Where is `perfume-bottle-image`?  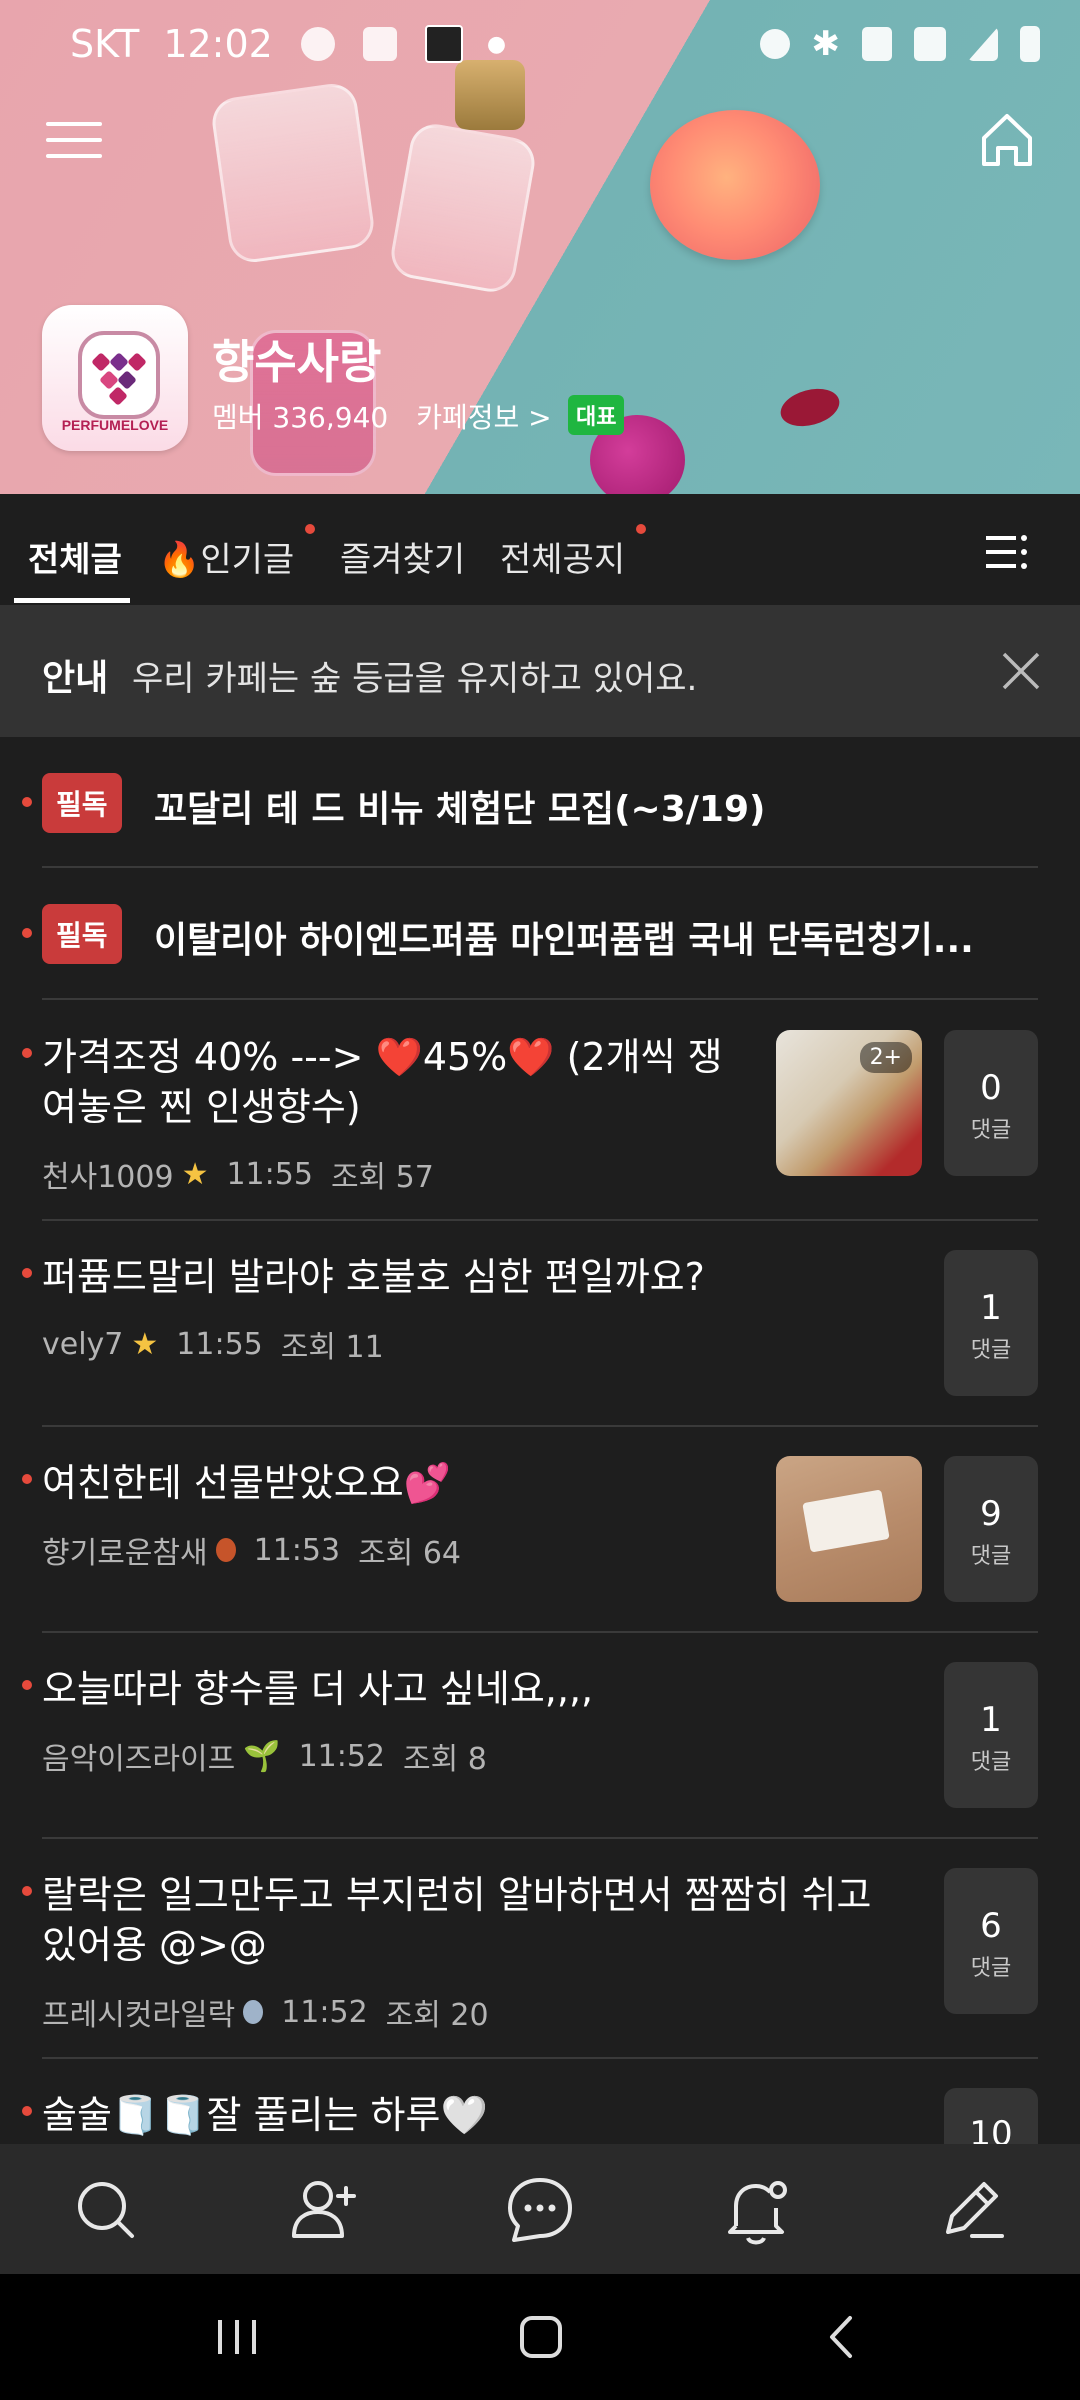
perfume-bottle-image is located at coordinates (463, 208).